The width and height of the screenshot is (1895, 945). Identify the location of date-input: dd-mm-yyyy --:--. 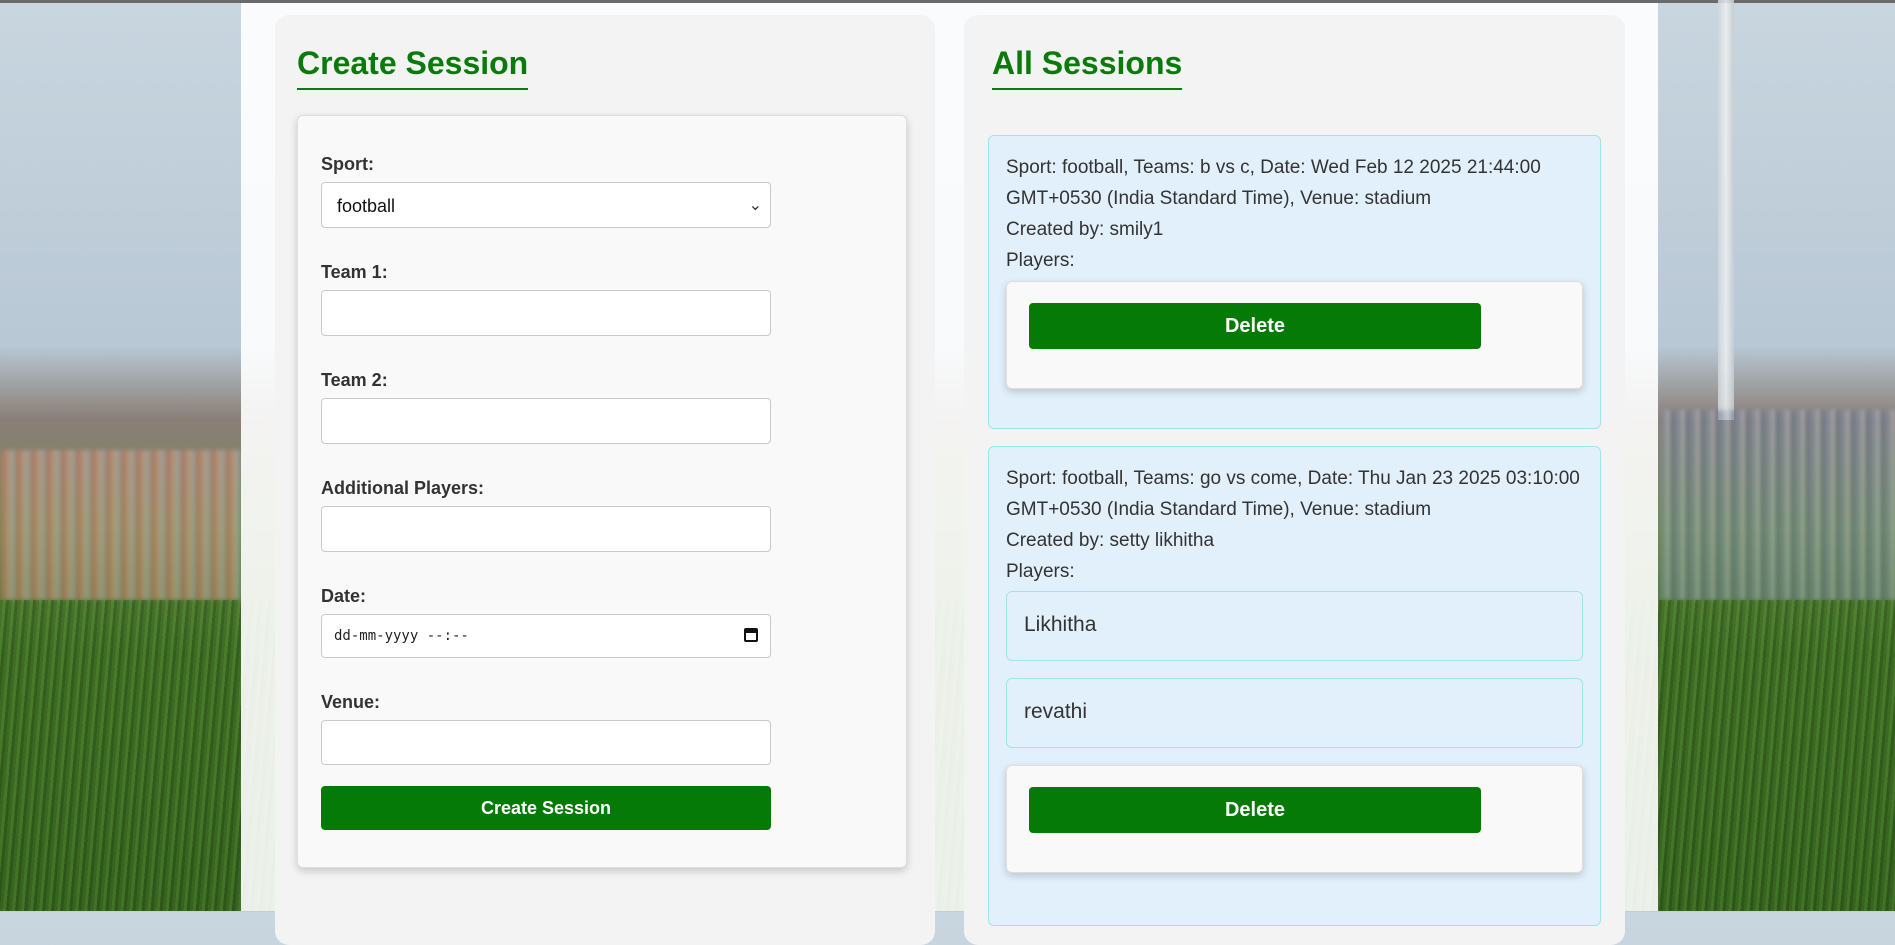
(546, 636).